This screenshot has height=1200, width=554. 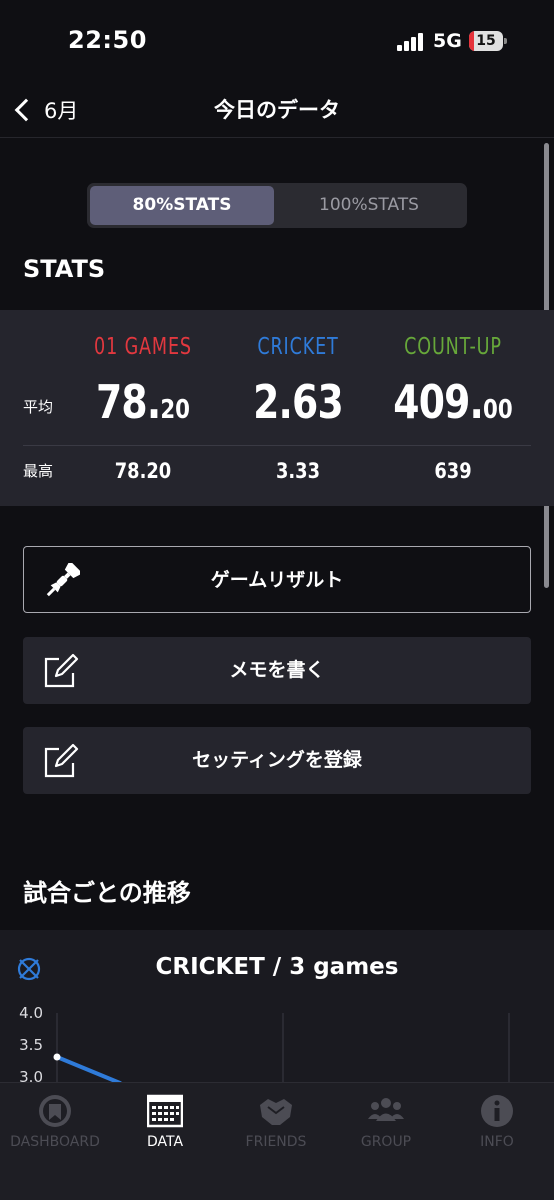 I want to click on nav-bar: 6月 今日のデータ, so click(x=277, y=110).